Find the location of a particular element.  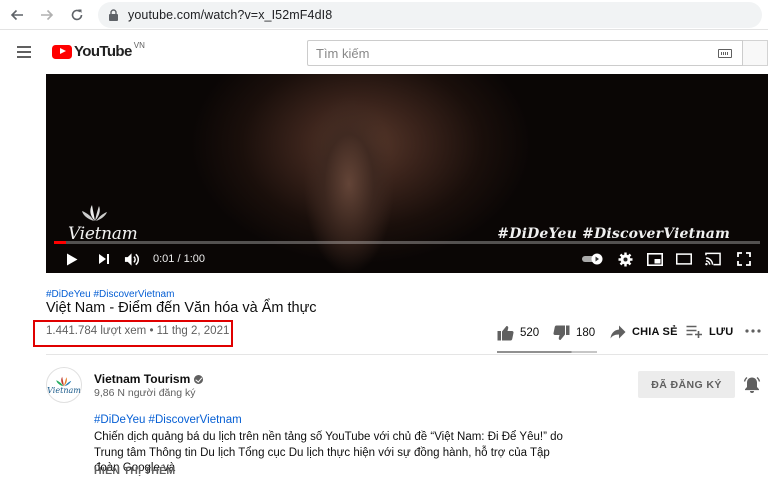

next-icon is located at coordinates (104, 259).